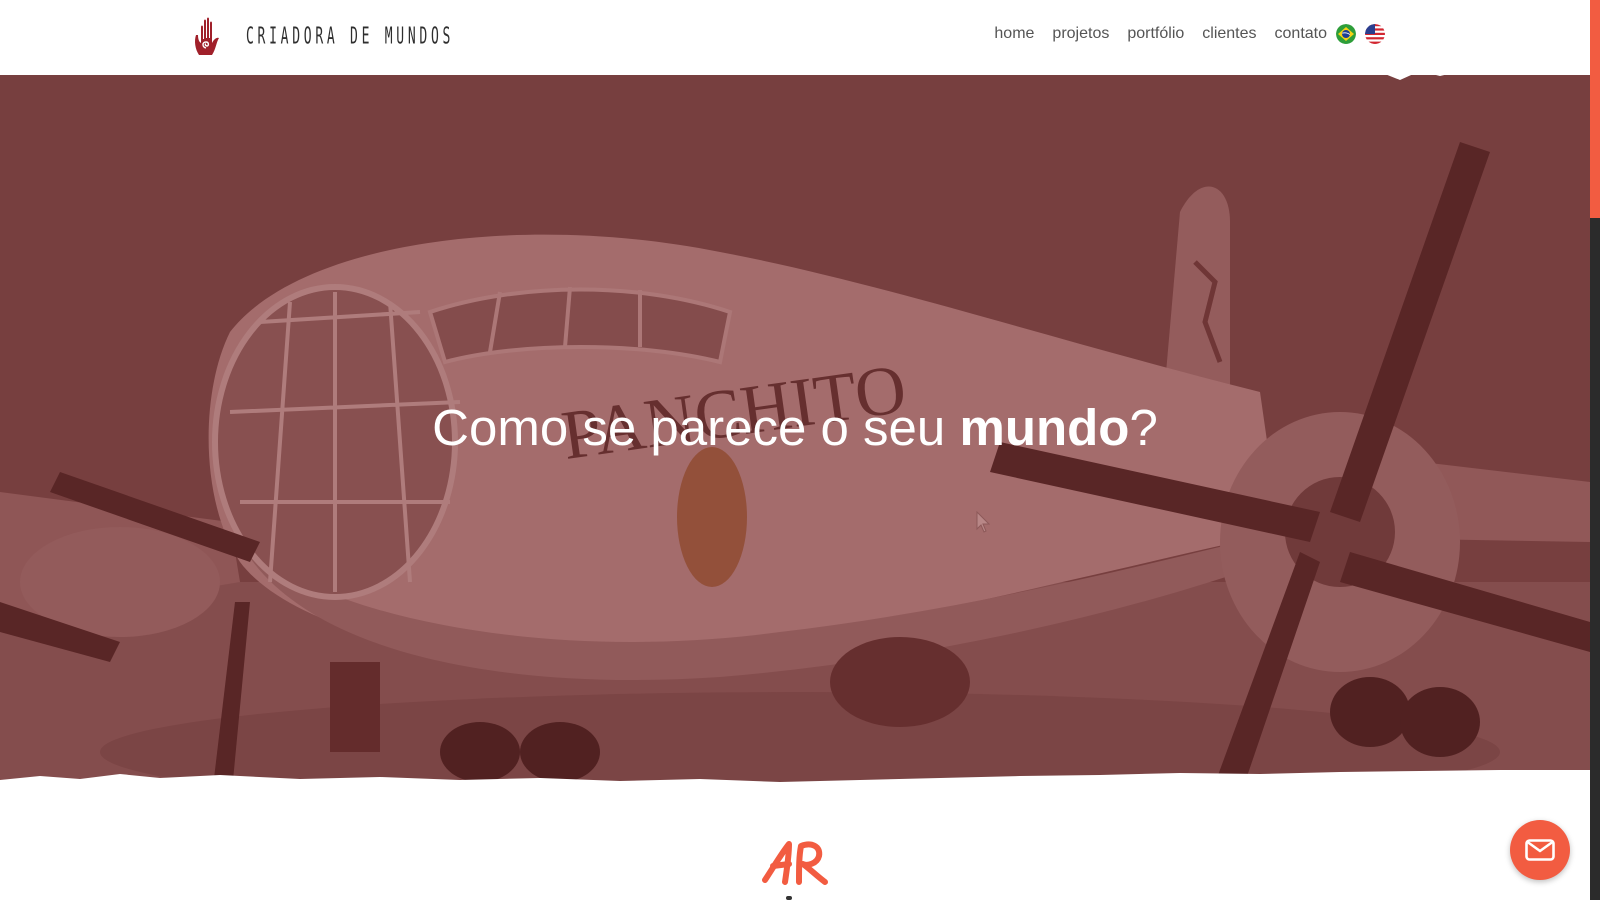 This screenshot has width=1600, height=900. What do you see at coordinates (207, 36) in the screenshot?
I see `hand-icon` at bounding box center [207, 36].